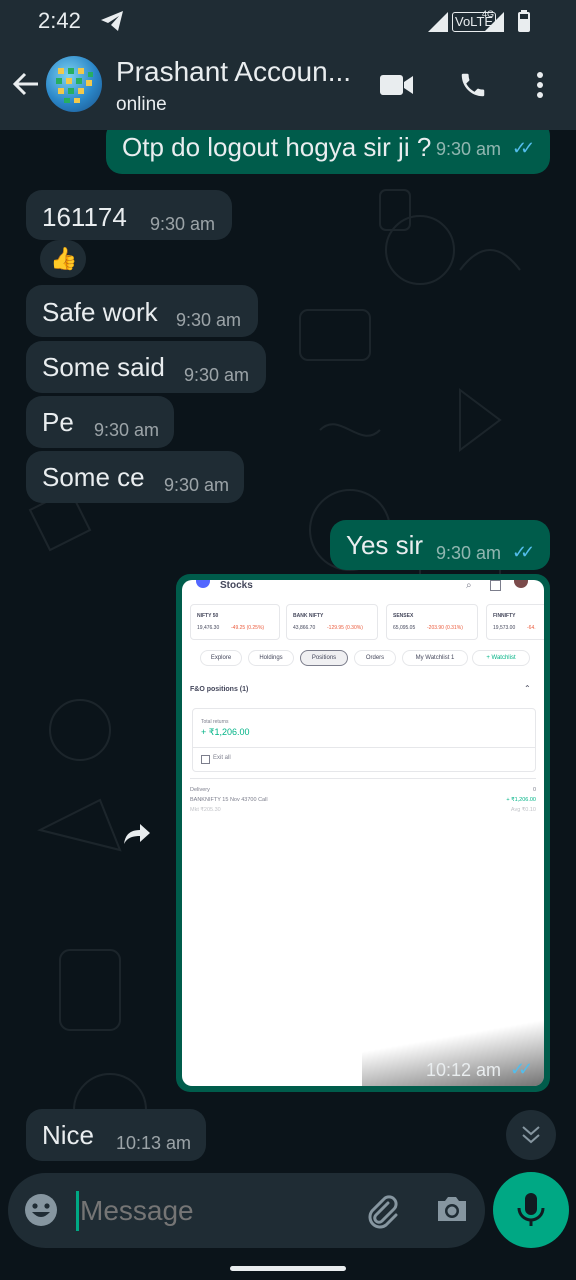 Image resolution: width=576 pixels, height=1280 pixels. I want to click on returns-value: + ₹1,206.00, so click(225, 732).